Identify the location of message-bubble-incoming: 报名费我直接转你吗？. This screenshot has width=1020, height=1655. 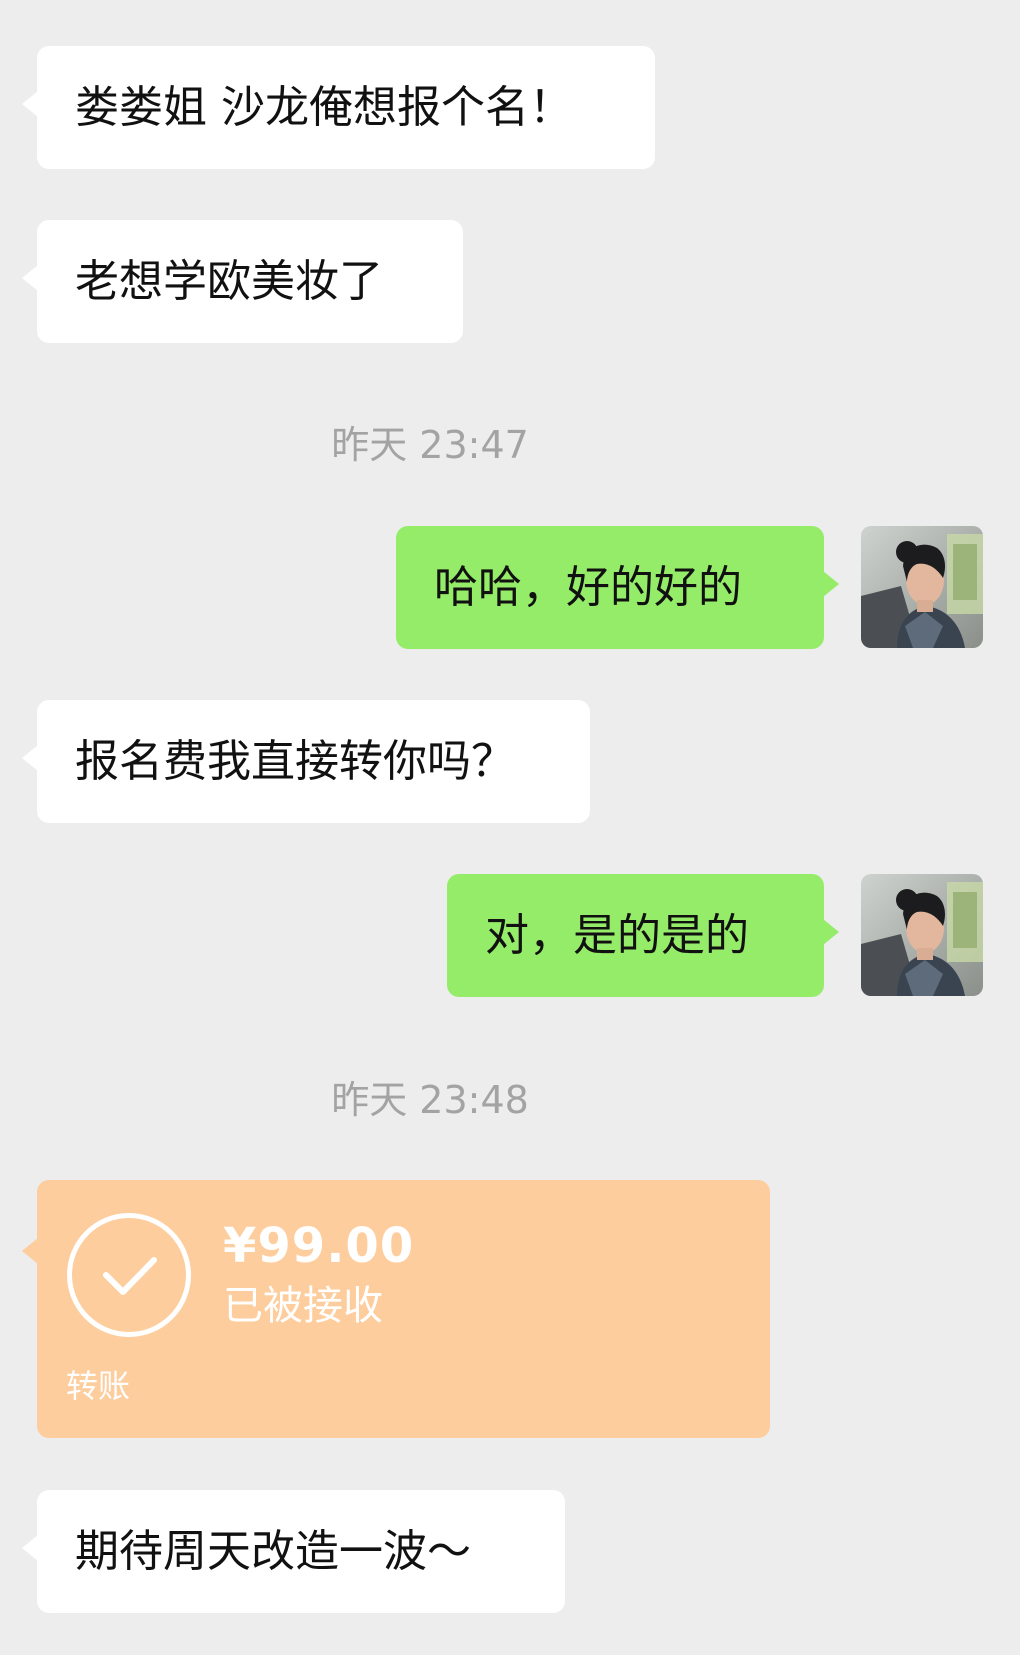
(306, 761).